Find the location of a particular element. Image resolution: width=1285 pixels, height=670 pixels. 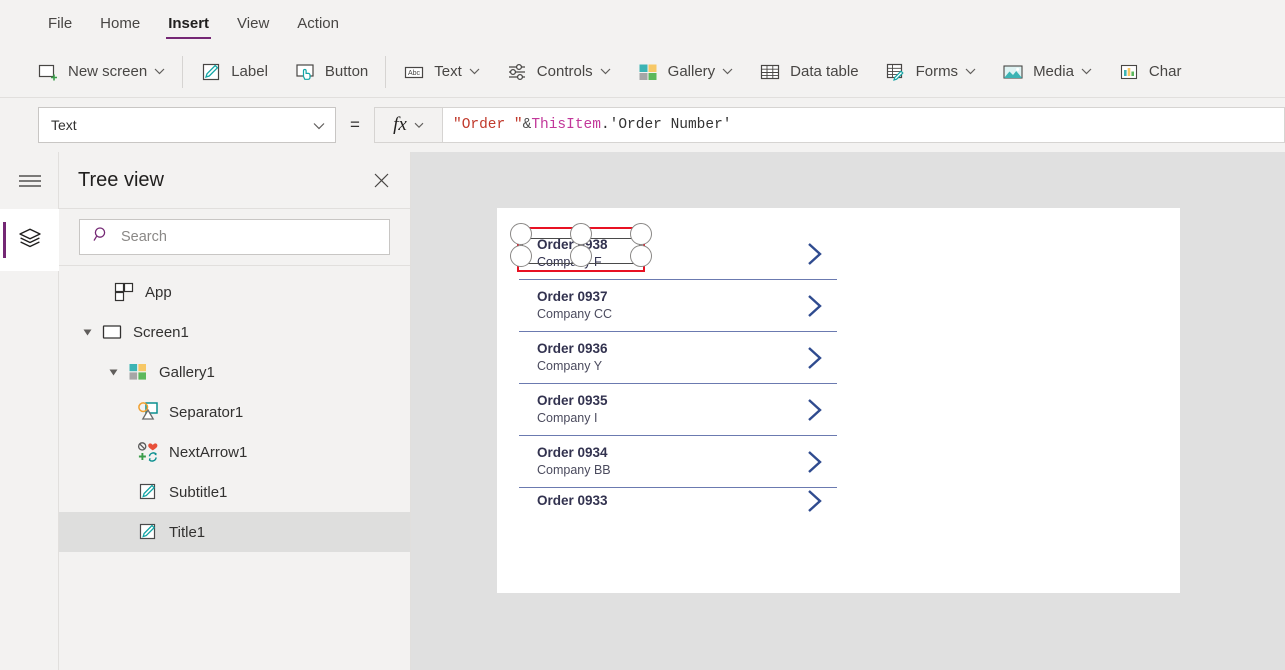

tree-item-separator1: Separator1 is located at coordinates (234, 412).